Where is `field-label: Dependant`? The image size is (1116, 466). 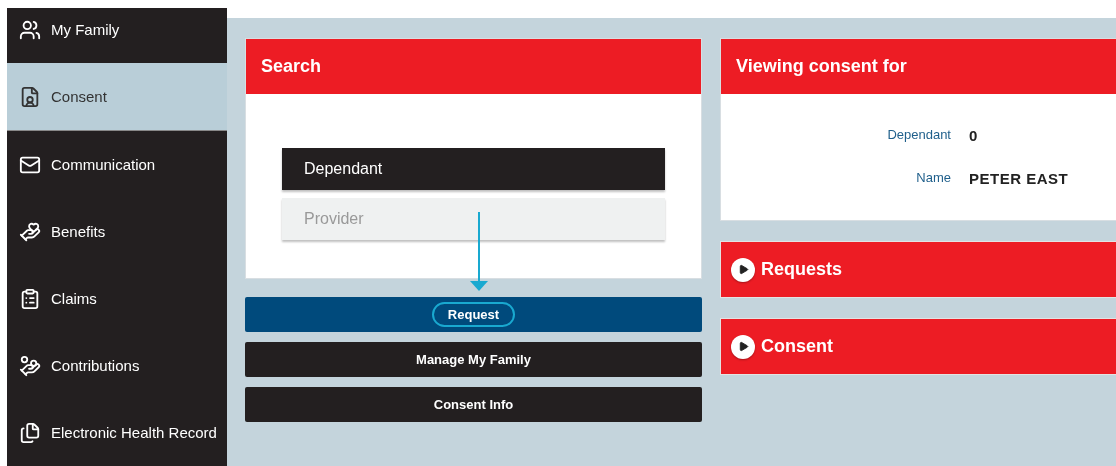
field-label: Dependant is located at coordinates (918, 135).